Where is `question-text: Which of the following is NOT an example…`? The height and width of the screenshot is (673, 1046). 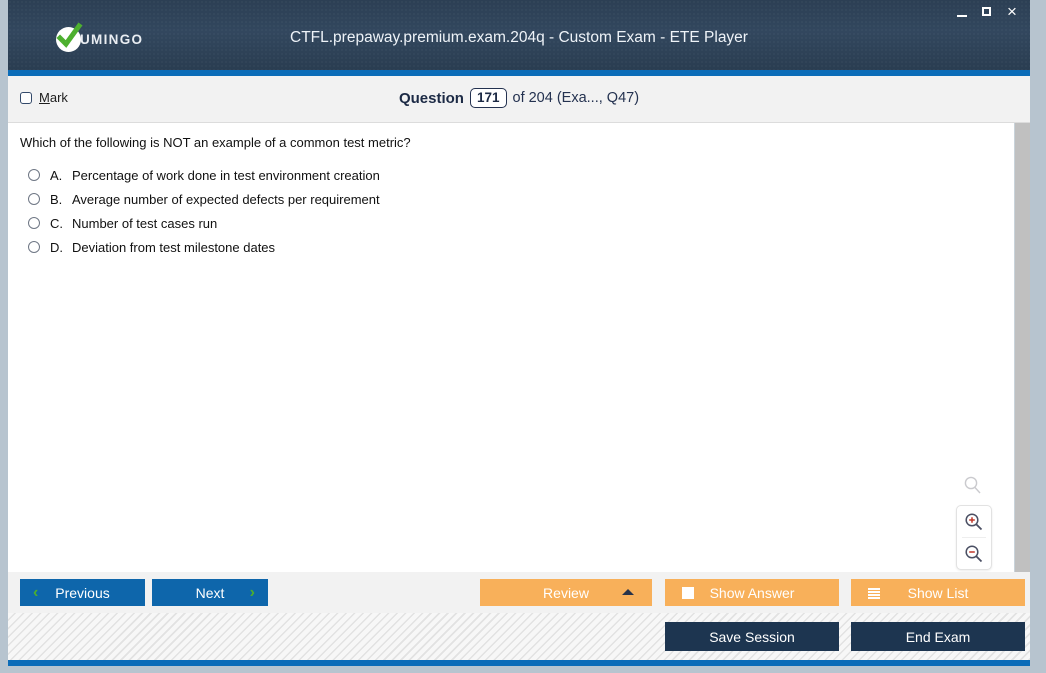 question-text: Which of the following is NOT an example… is located at coordinates (215, 142).